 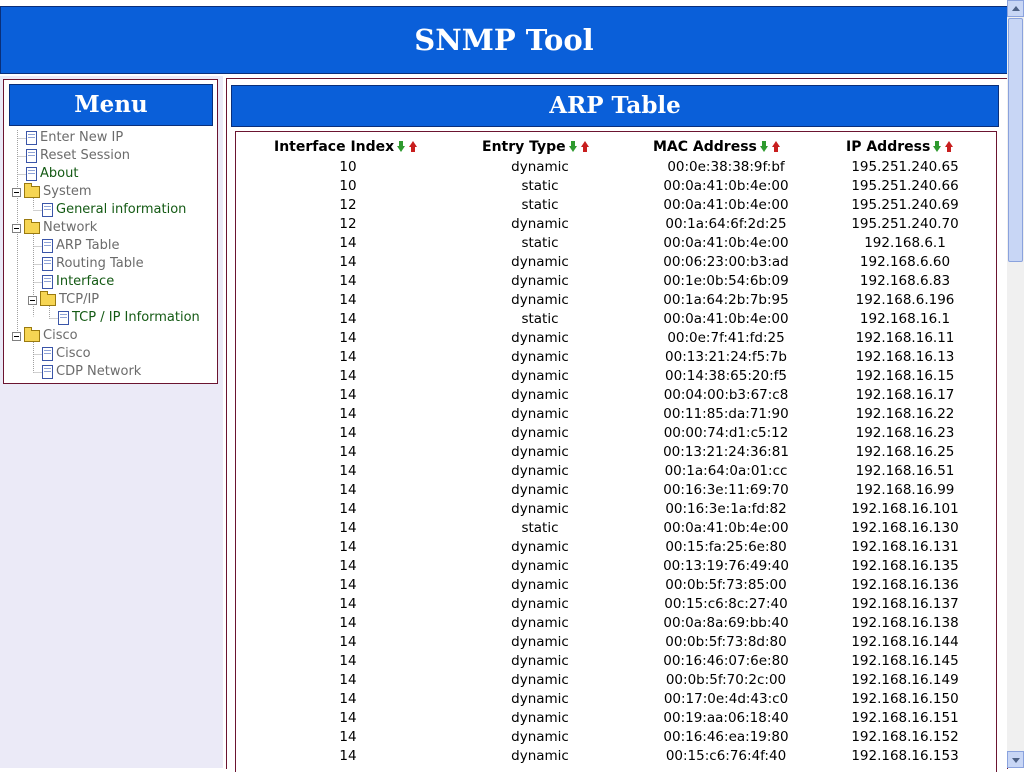 I want to click on column-header-mac-address: MAC Address, so click(x=717, y=147).